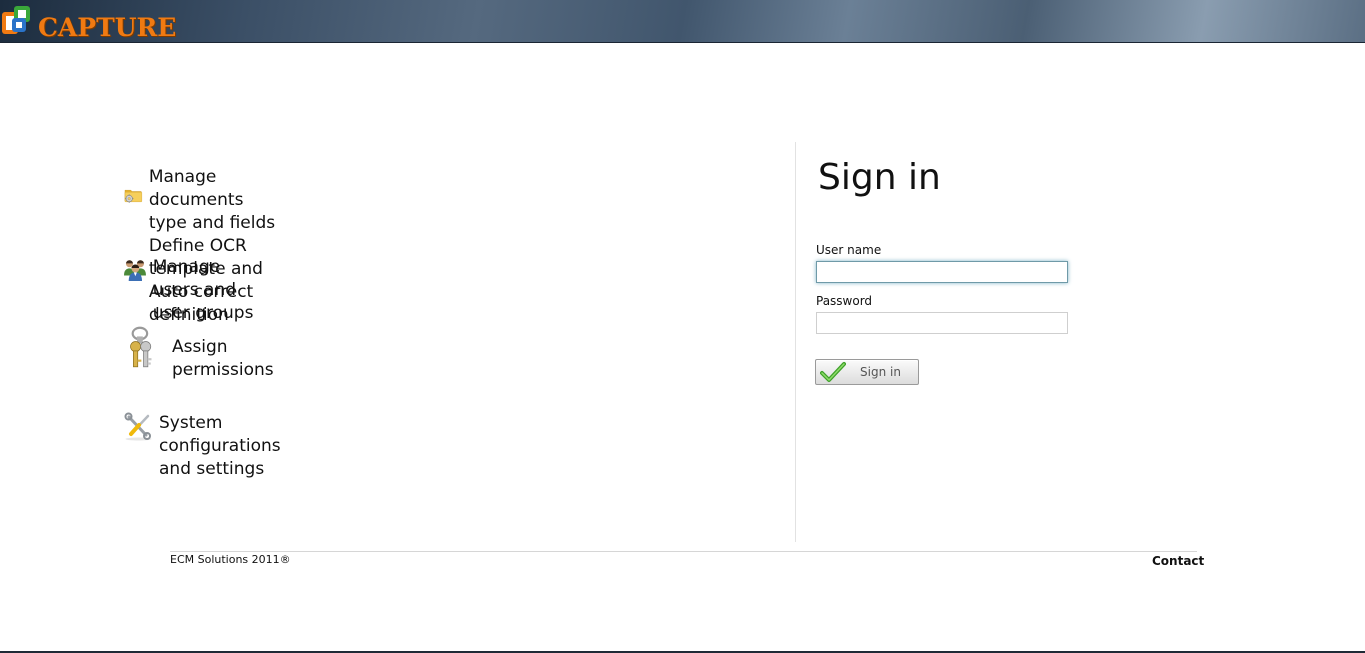  Describe the element at coordinates (795, 342) in the screenshot. I see `vertical-divider` at that location.